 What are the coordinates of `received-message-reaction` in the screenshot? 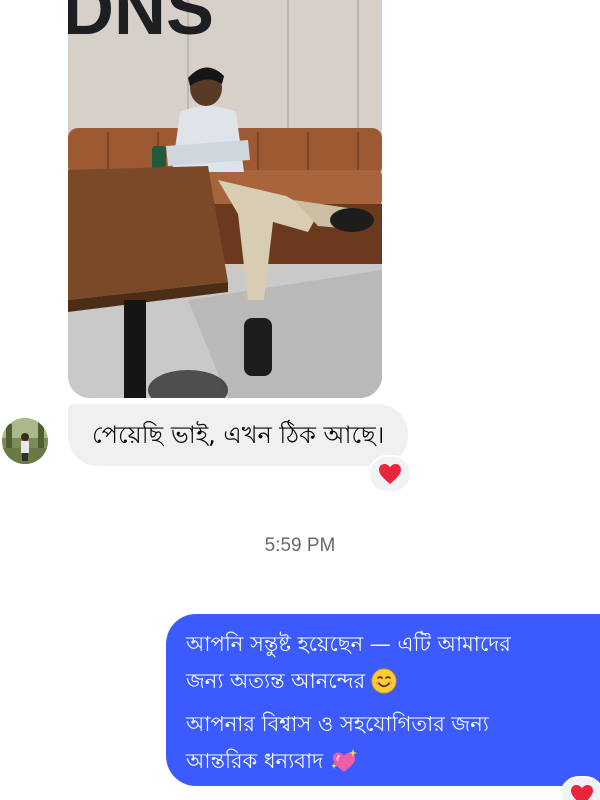 It's located at (390, 474).